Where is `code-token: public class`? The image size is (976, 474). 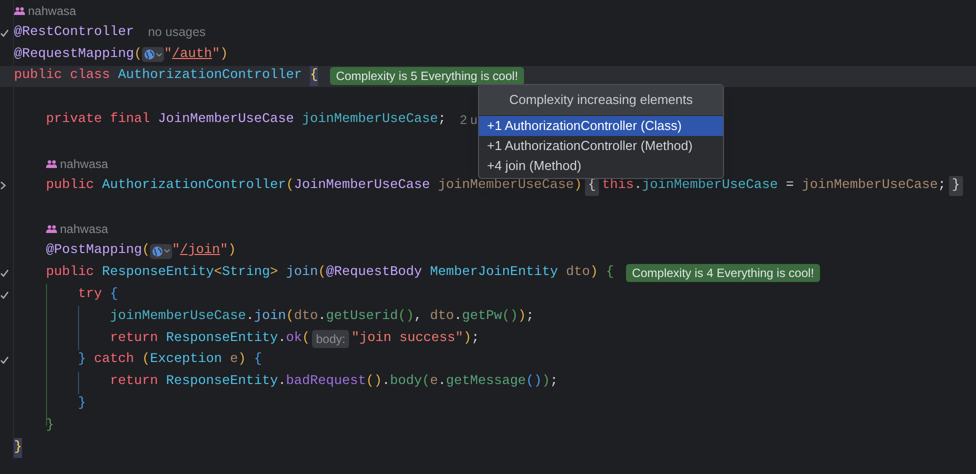 code-token: public class is located at coordinates (62, 76).